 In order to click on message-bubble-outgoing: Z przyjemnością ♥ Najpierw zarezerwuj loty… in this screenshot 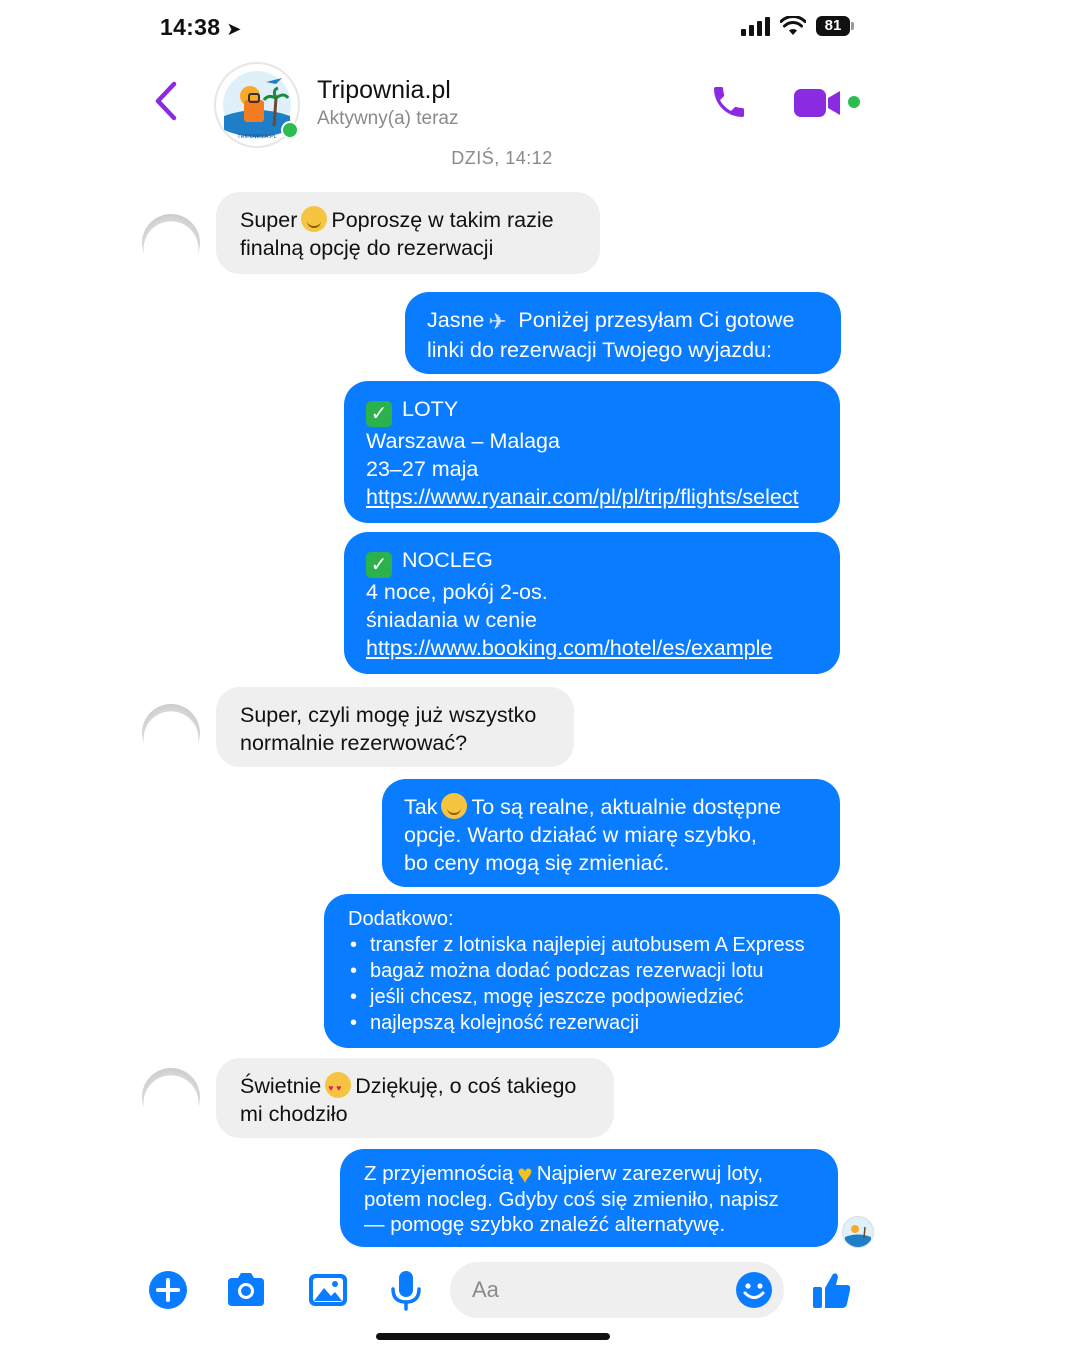, I will do `click(589, 1198)`.